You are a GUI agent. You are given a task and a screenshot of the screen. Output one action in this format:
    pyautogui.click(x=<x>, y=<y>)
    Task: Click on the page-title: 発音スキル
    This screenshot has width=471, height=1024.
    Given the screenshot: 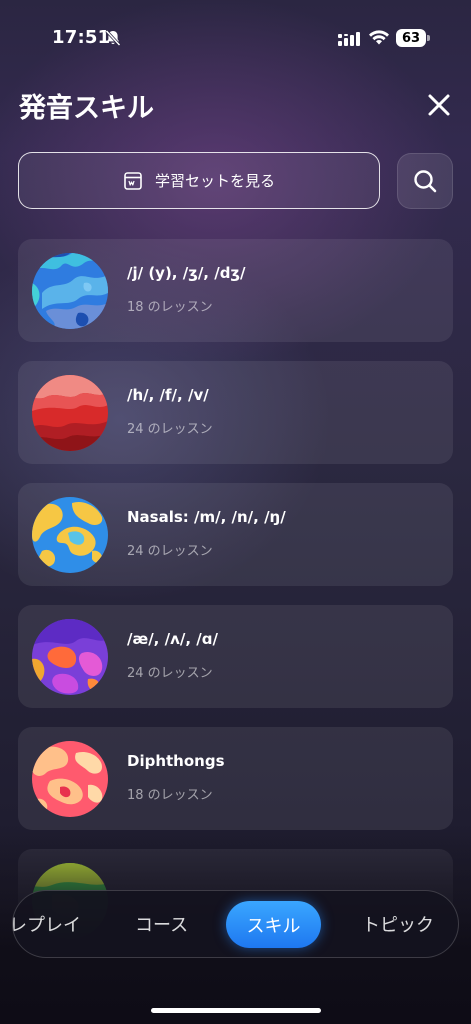 What is the action you would take?
    pyautogui.click(x=86, y=108)
    